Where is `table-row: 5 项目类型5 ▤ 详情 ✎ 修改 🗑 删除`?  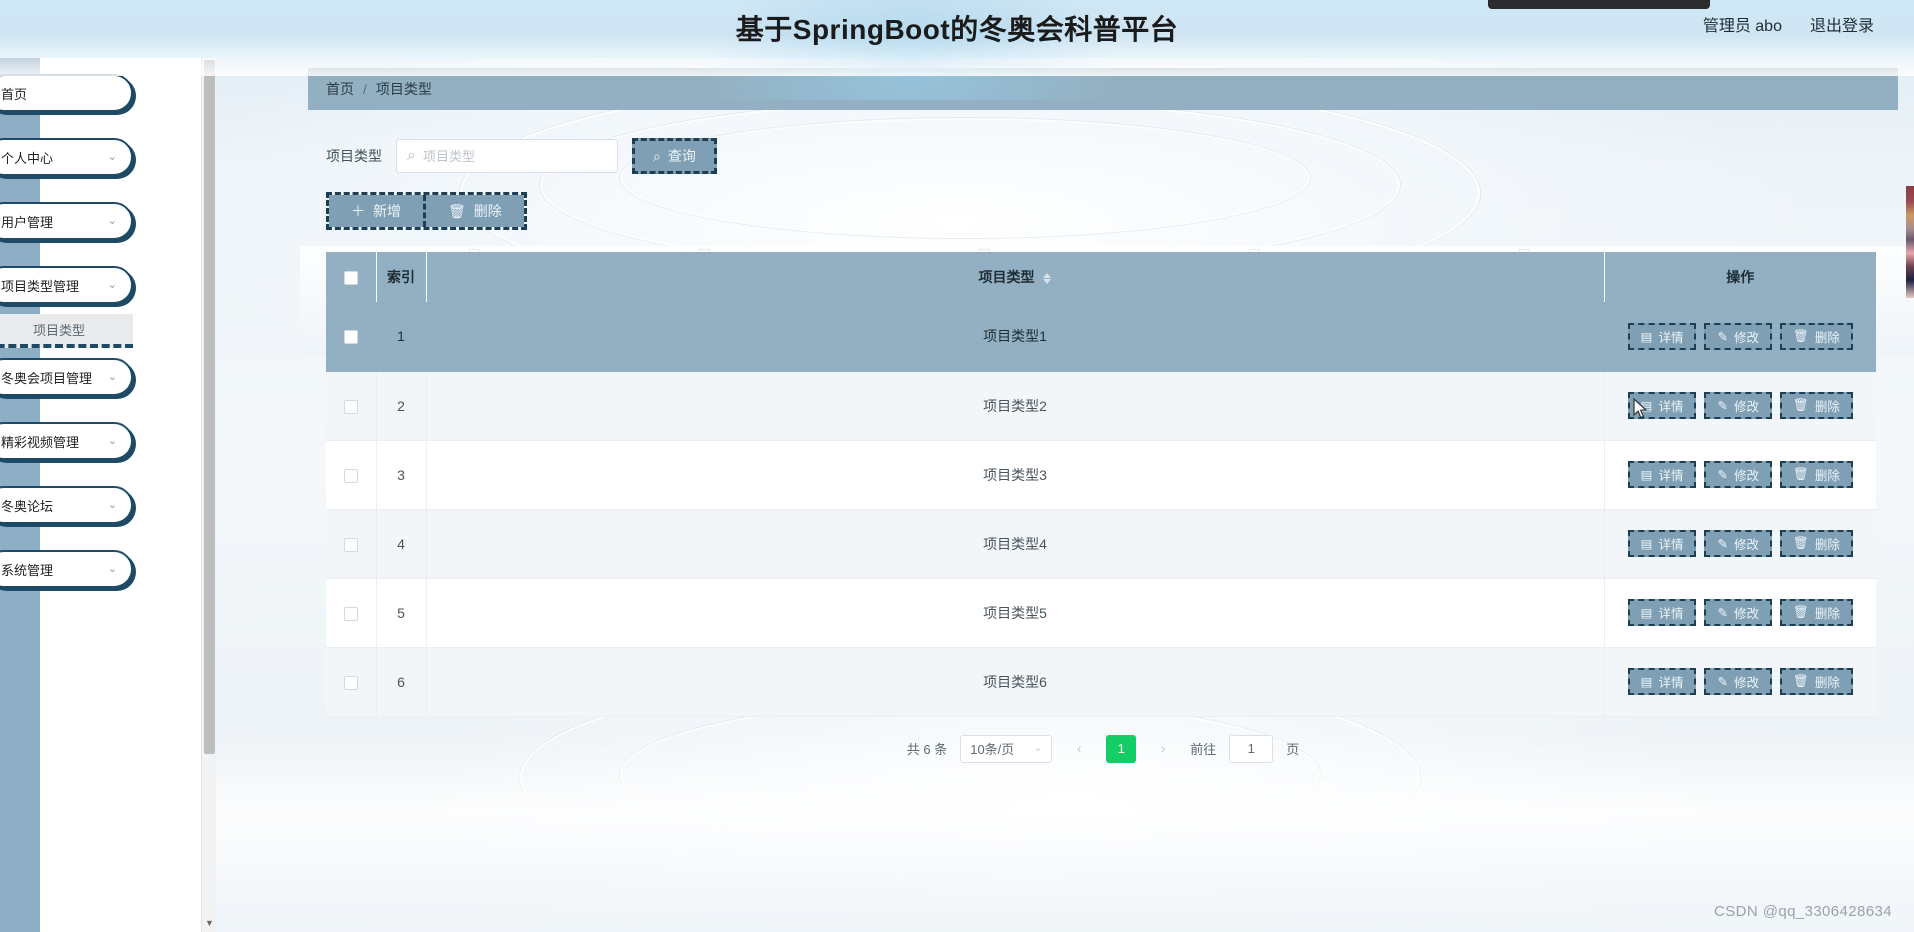 table-row: 5 项目类型5 ▤ 详情 ✎ 修改 🗑 删除 is located at coordinates (1101, 613).